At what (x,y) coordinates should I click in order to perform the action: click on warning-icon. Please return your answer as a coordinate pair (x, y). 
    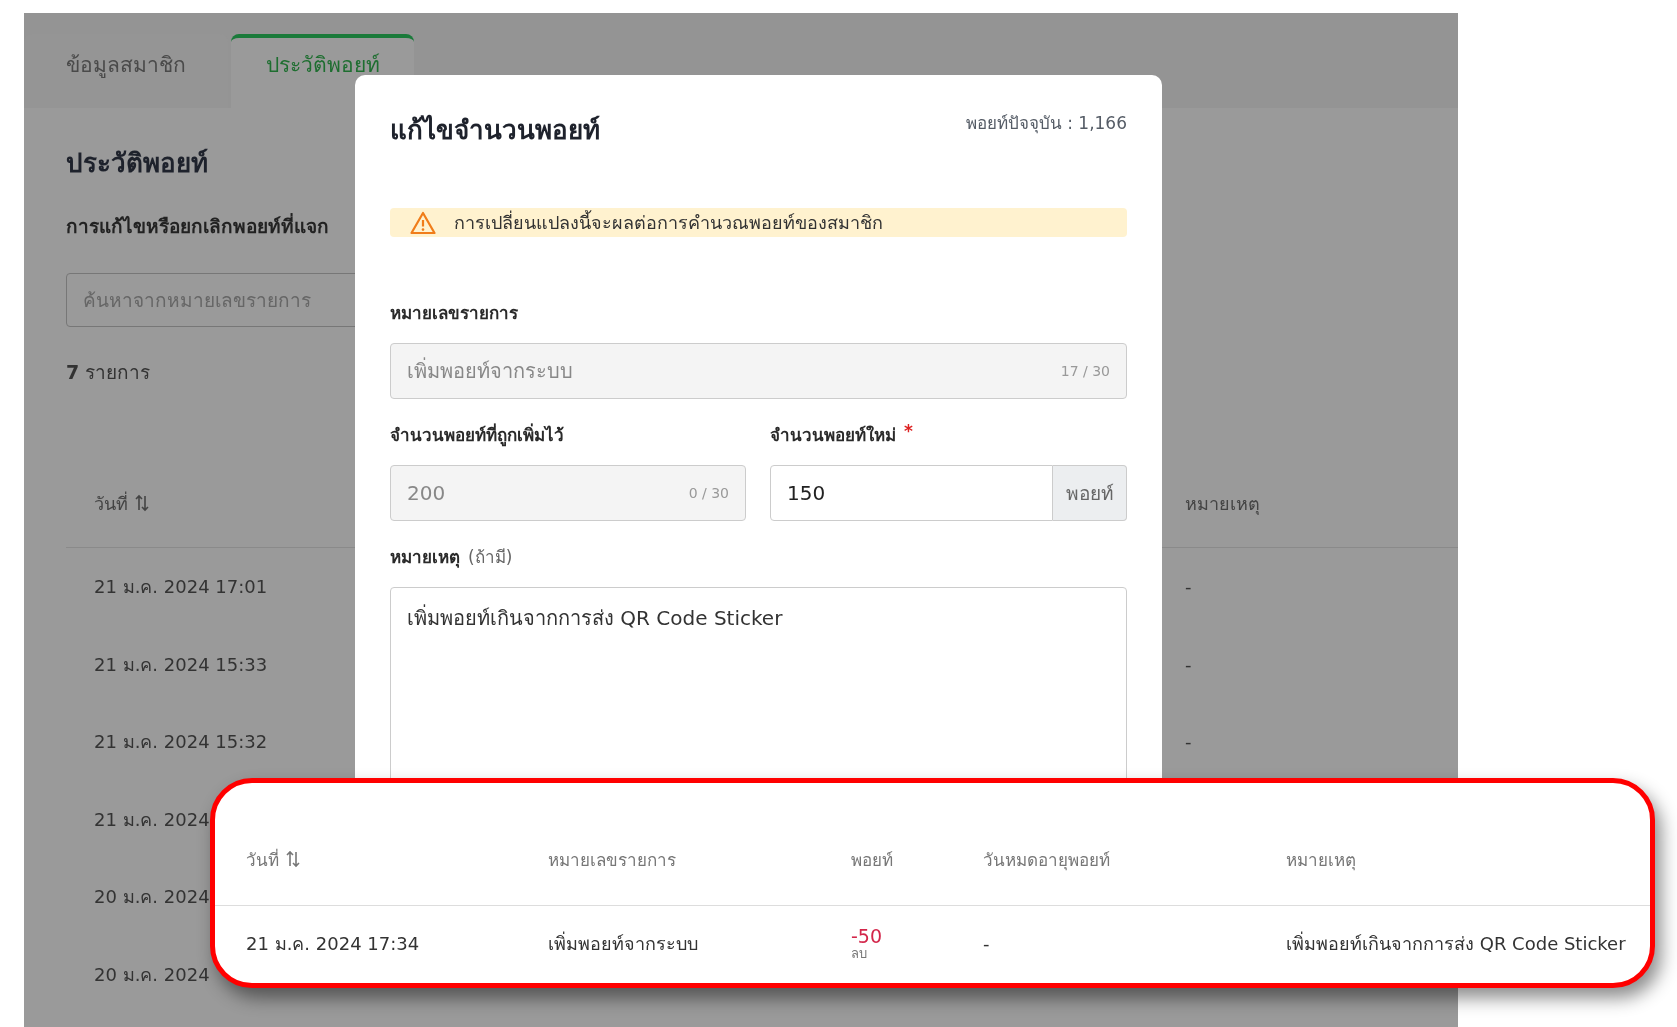
    Looking at the image, I should click on (423, 222).